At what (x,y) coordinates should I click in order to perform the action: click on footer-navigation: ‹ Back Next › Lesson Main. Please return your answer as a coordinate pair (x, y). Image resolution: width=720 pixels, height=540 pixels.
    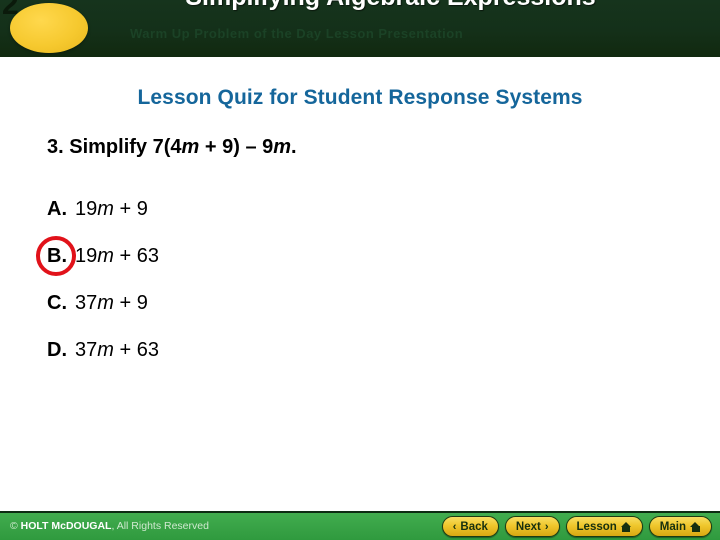
    Looking at the image, I should click on (576, 526).